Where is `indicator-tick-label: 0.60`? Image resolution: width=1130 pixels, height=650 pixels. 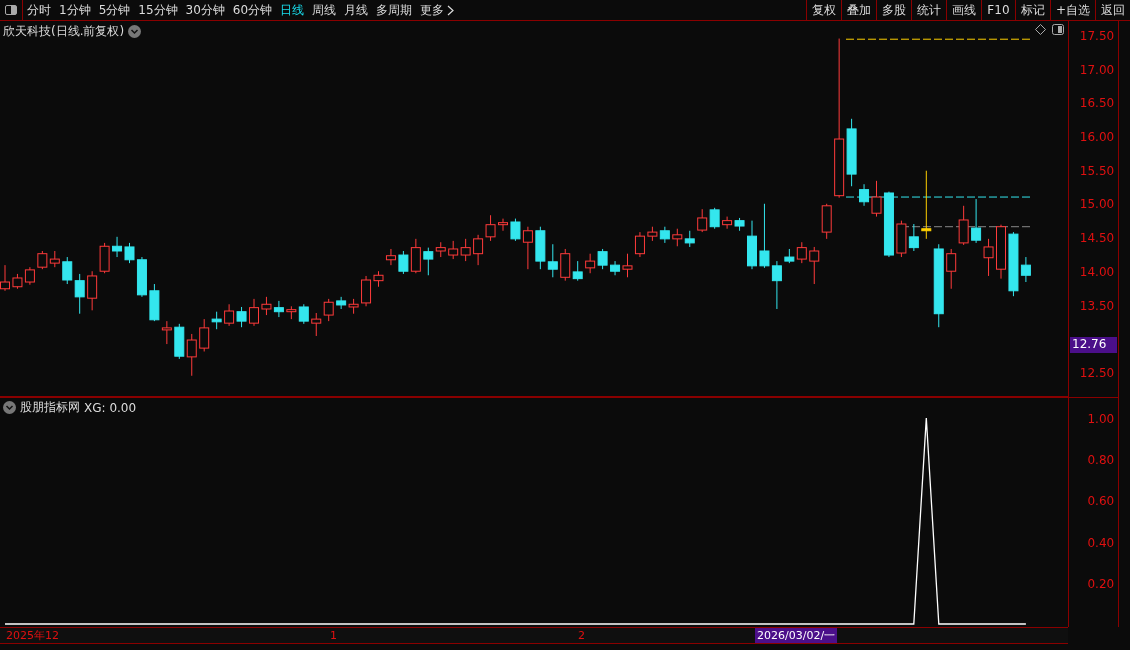 indicator-tick-label: 0.60 is located at coordinates (1101, 501).